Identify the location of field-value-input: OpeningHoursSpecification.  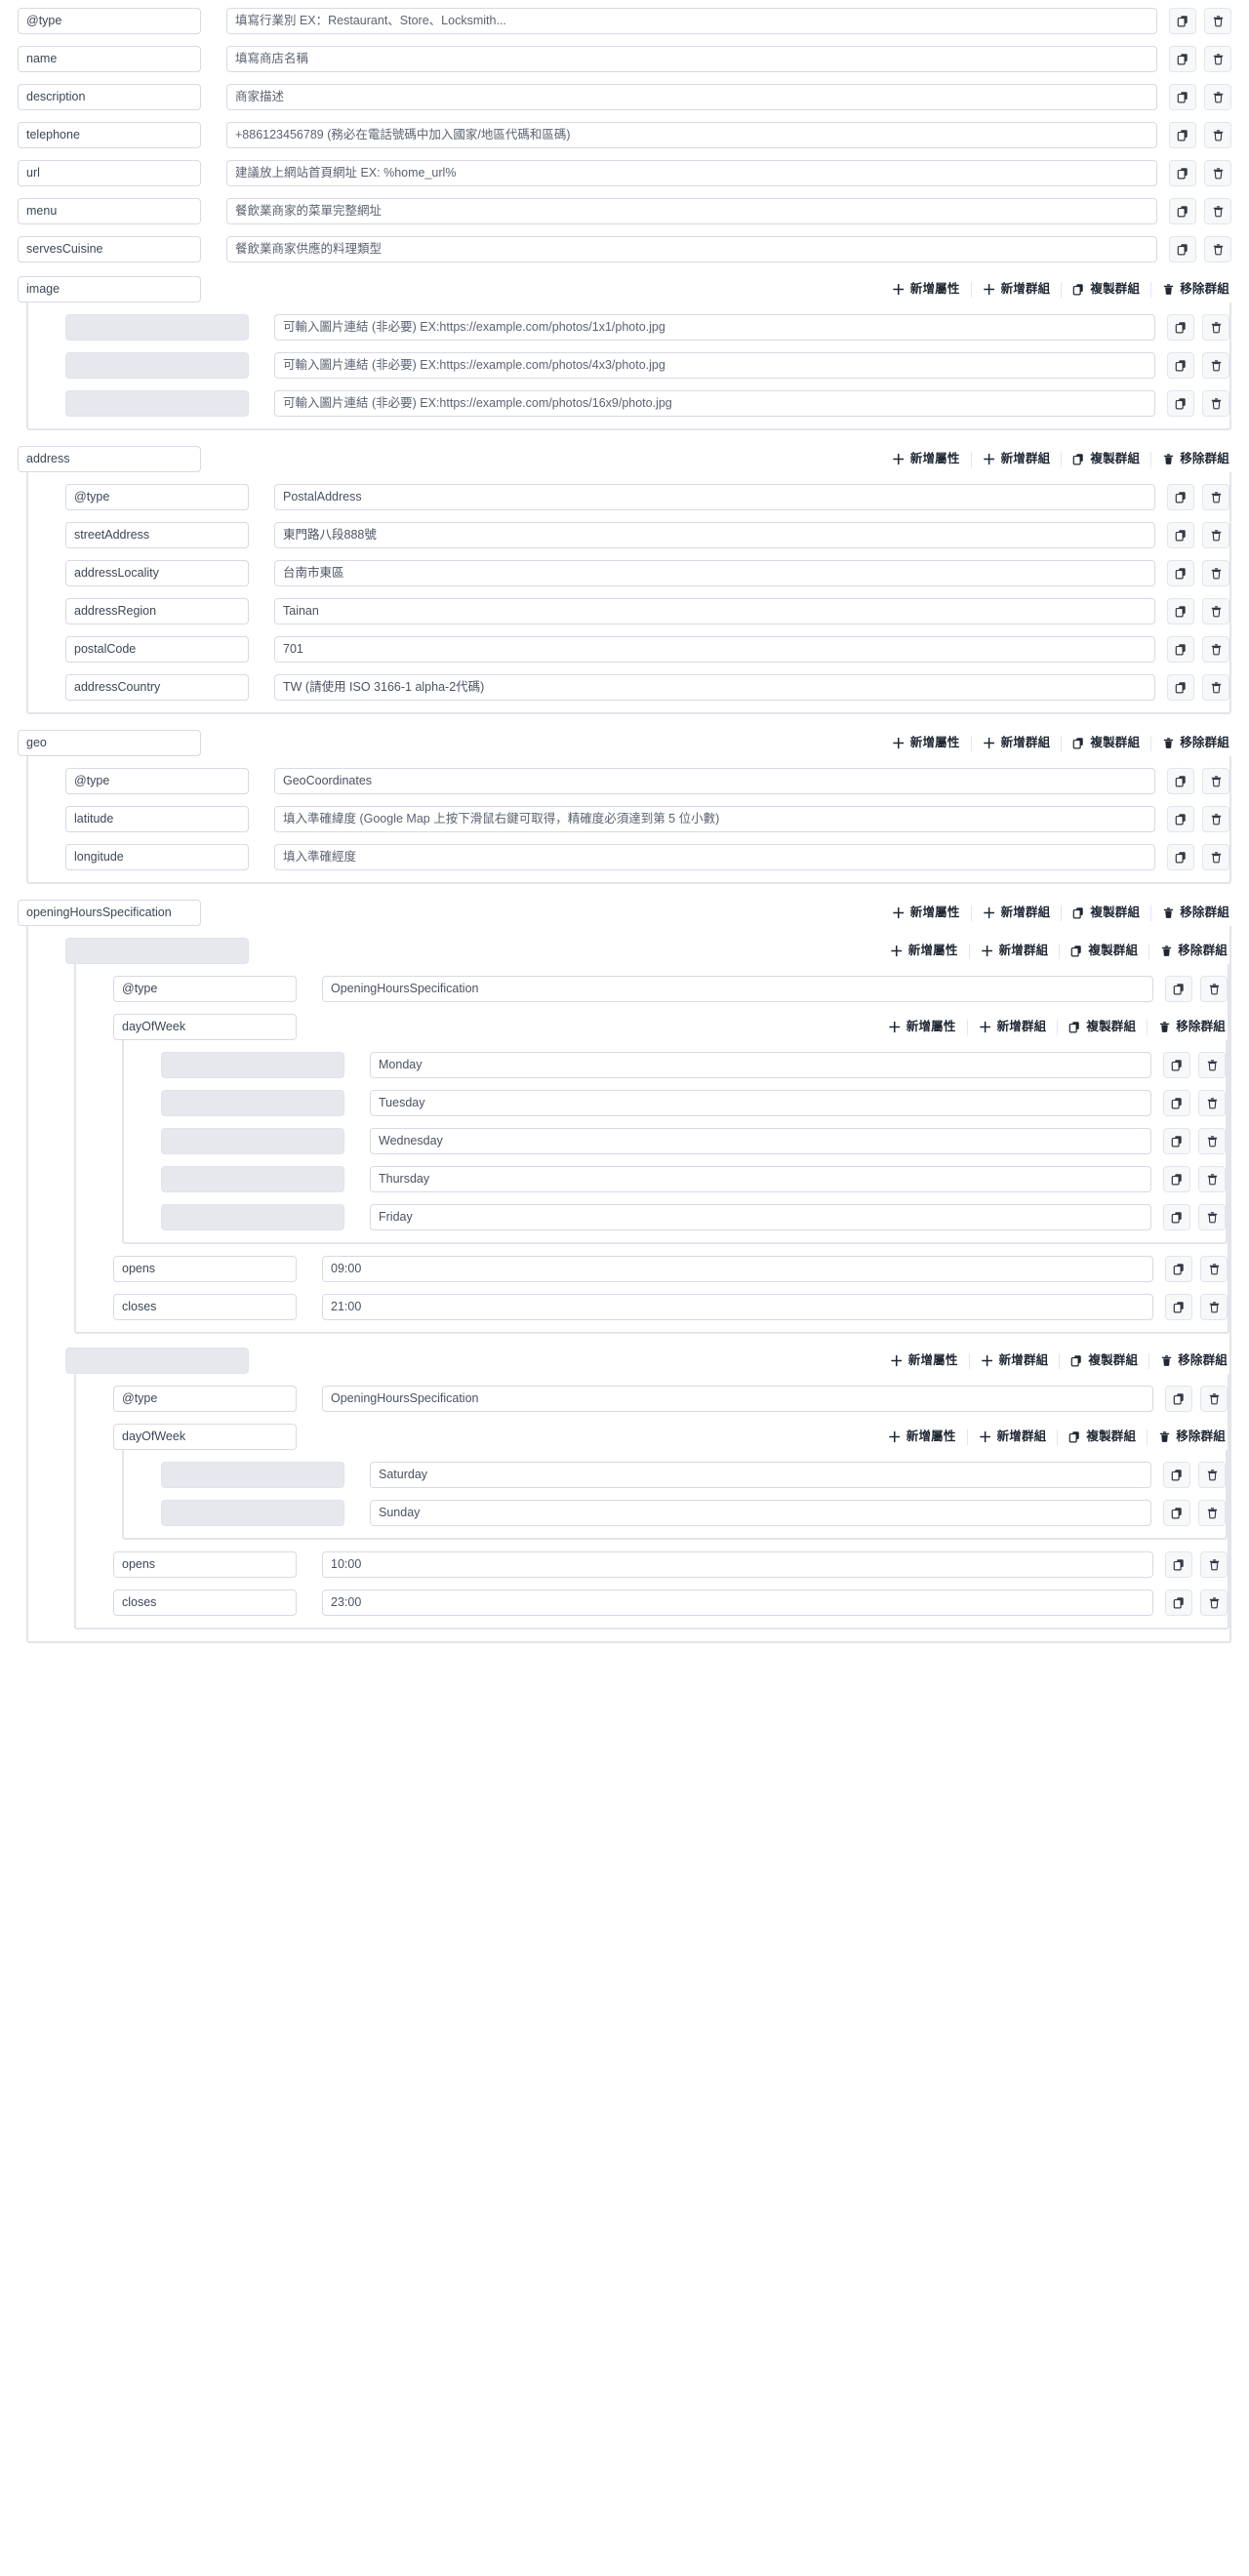
(737, 1399).